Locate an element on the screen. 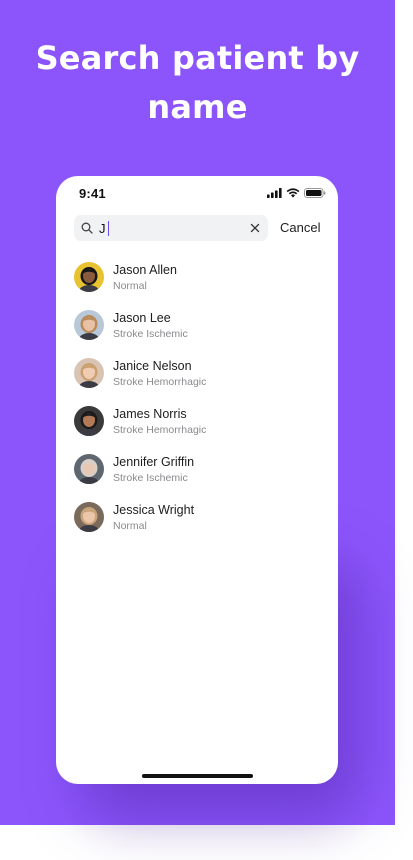 This screenshot has width=413, height=860. patient-list-item: Jessica Wright Normal is located at coordinates (199, 526).